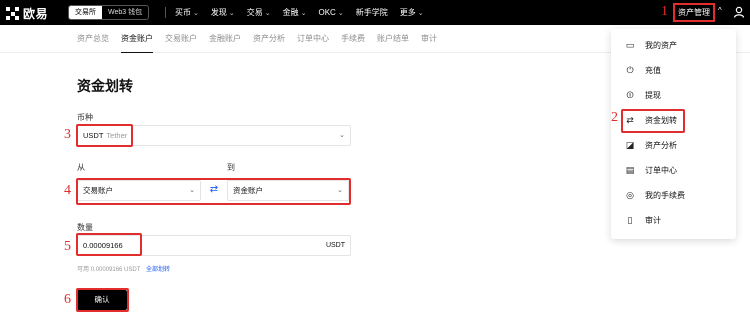  I want to click on nav-academy: 新手学院, so click(372, 12).